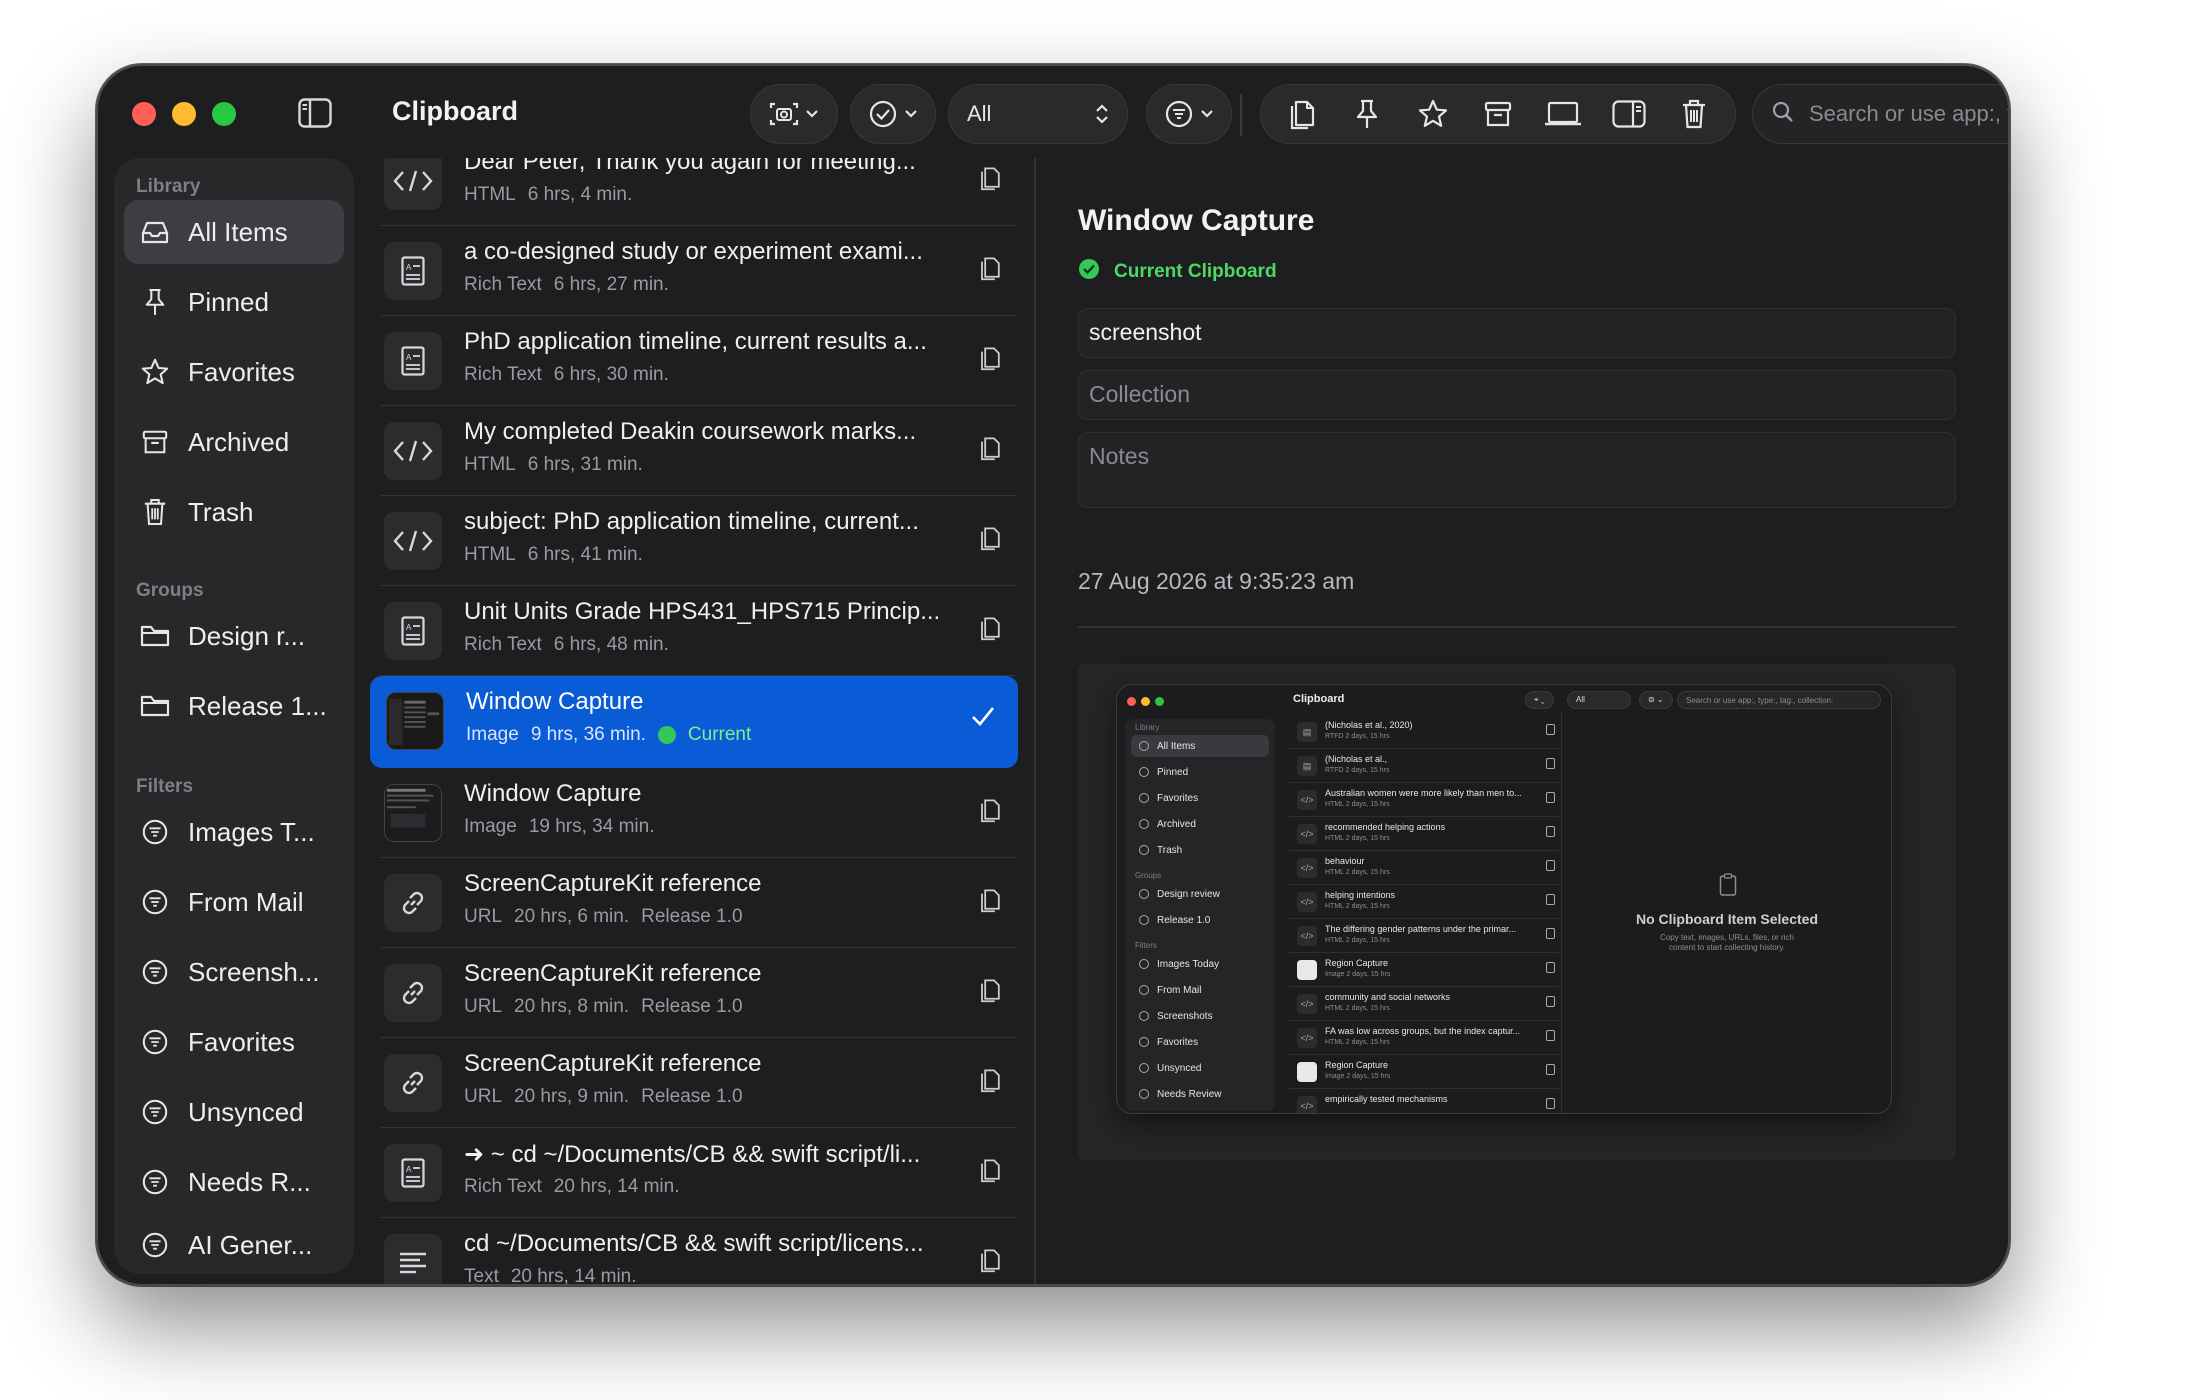 This screenshot has width=2200, height=1400. Describe the element at coordinates (481, 1276) in the screenshot. I see `item-type: Text` at that location.